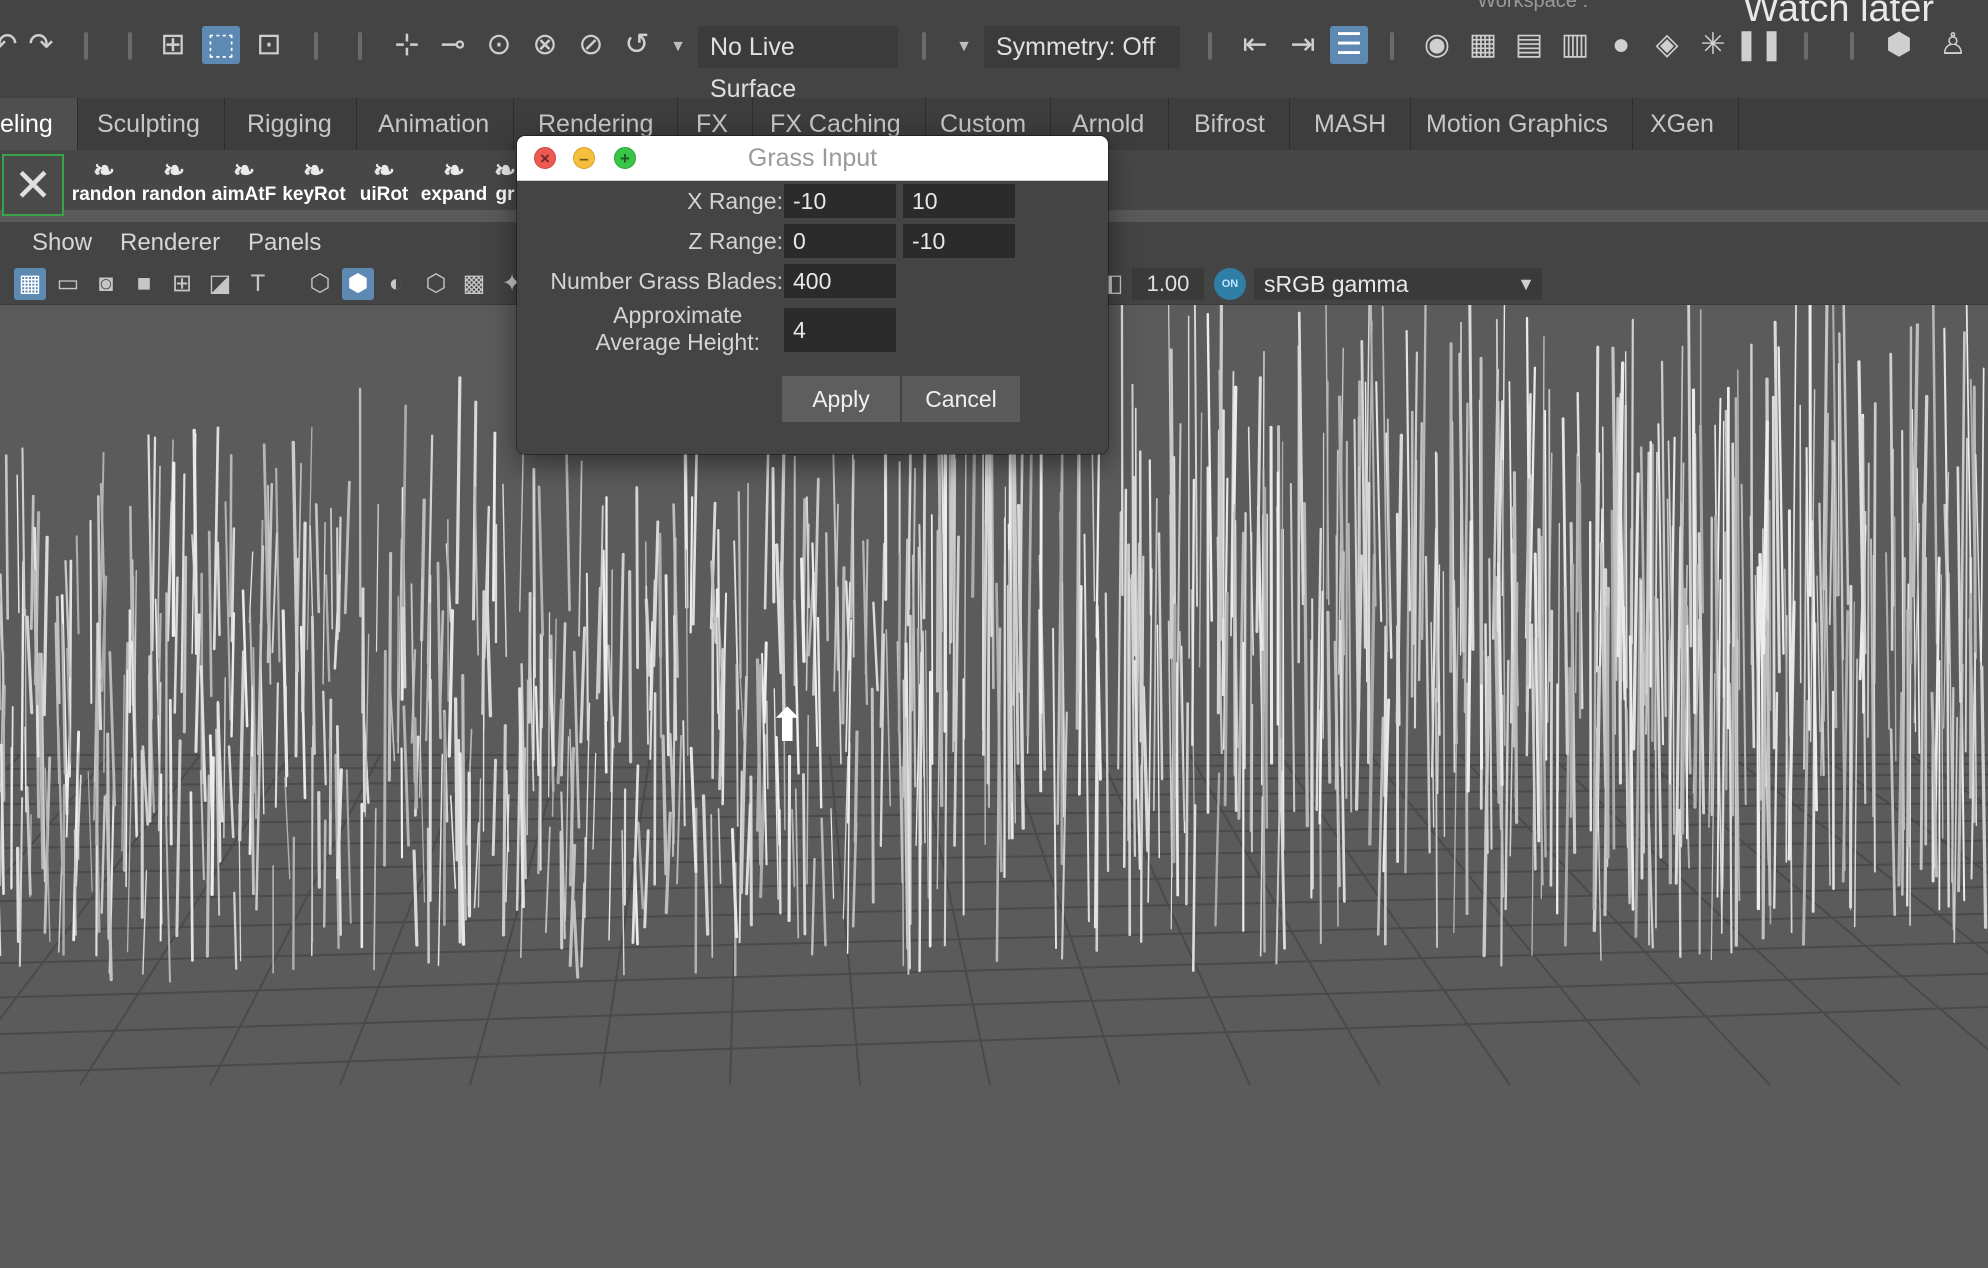  I want to click on hypershade-icon: ●, so click(1621, 45).